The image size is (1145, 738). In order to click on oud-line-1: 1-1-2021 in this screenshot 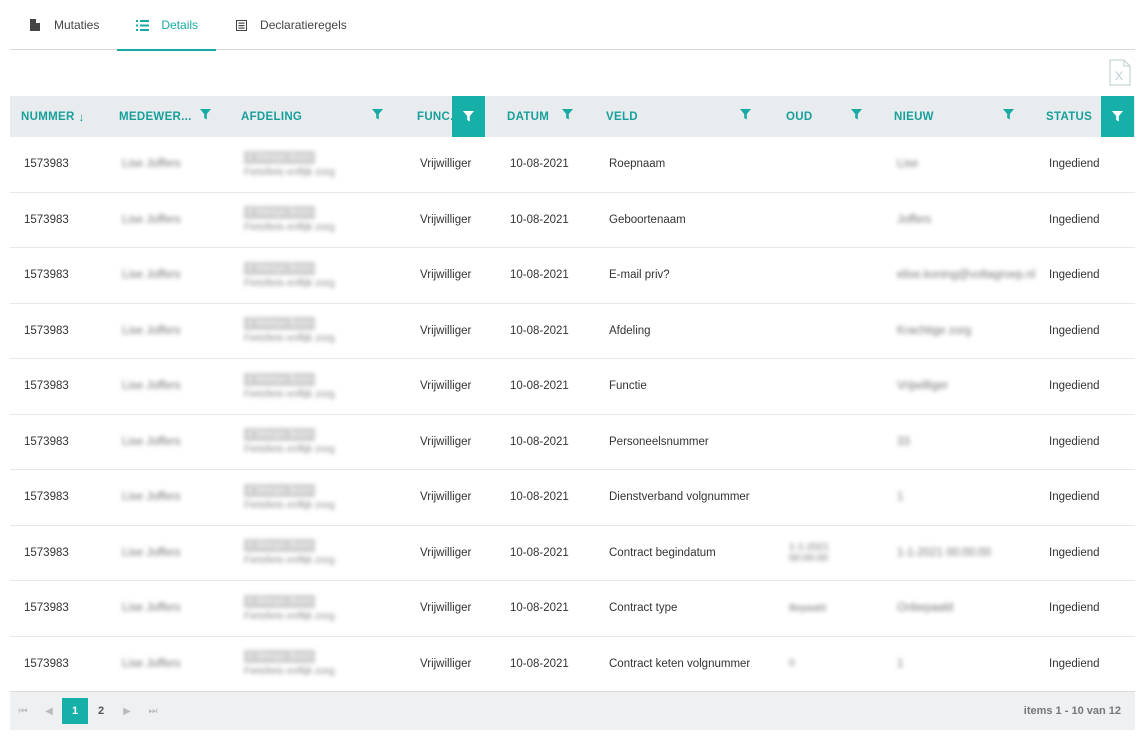, I will do `click(809, 547)`.